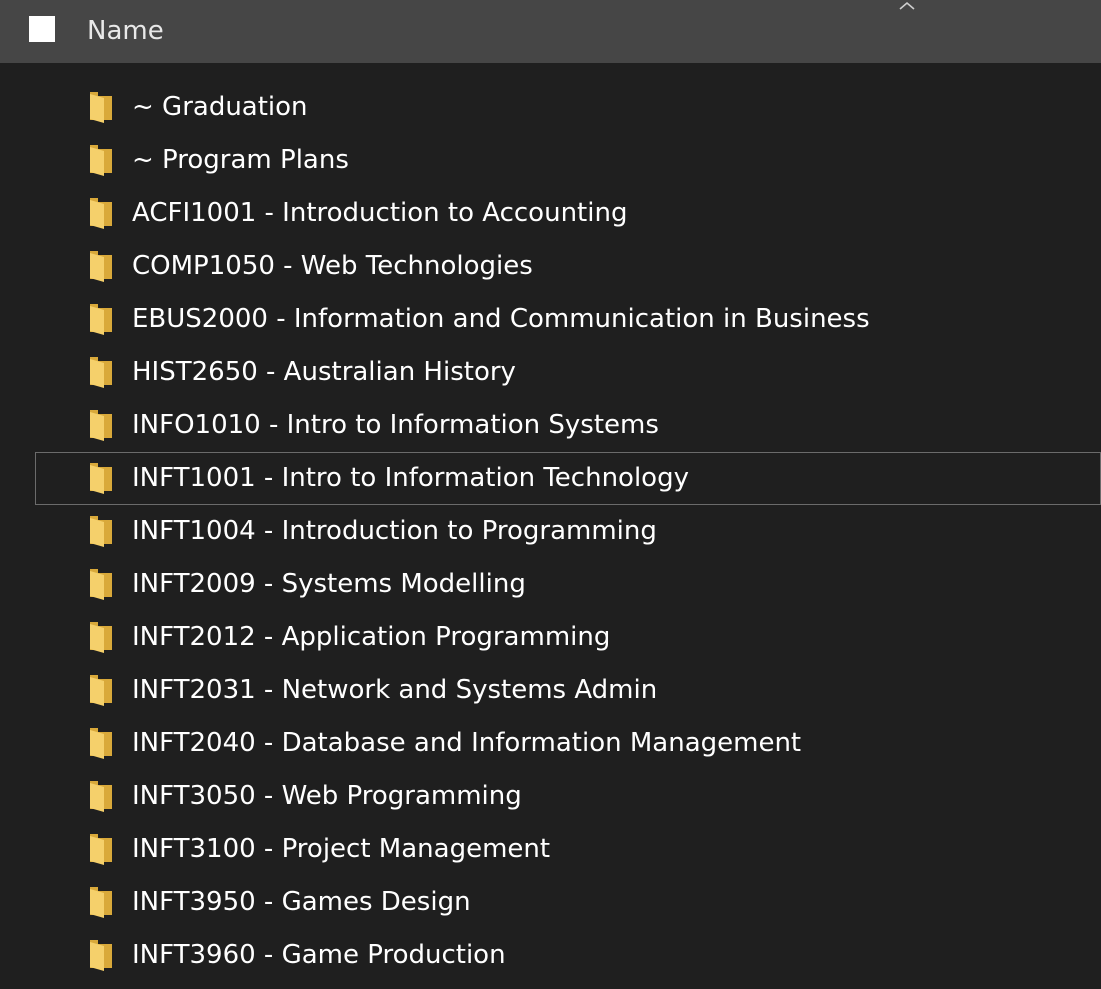 Image resolution: width=1101 pixels, height=989 pixels. Describe the element at coordinates (550, 107) in the screenshot. I see `folder-row: ~ Graduation` at that location.